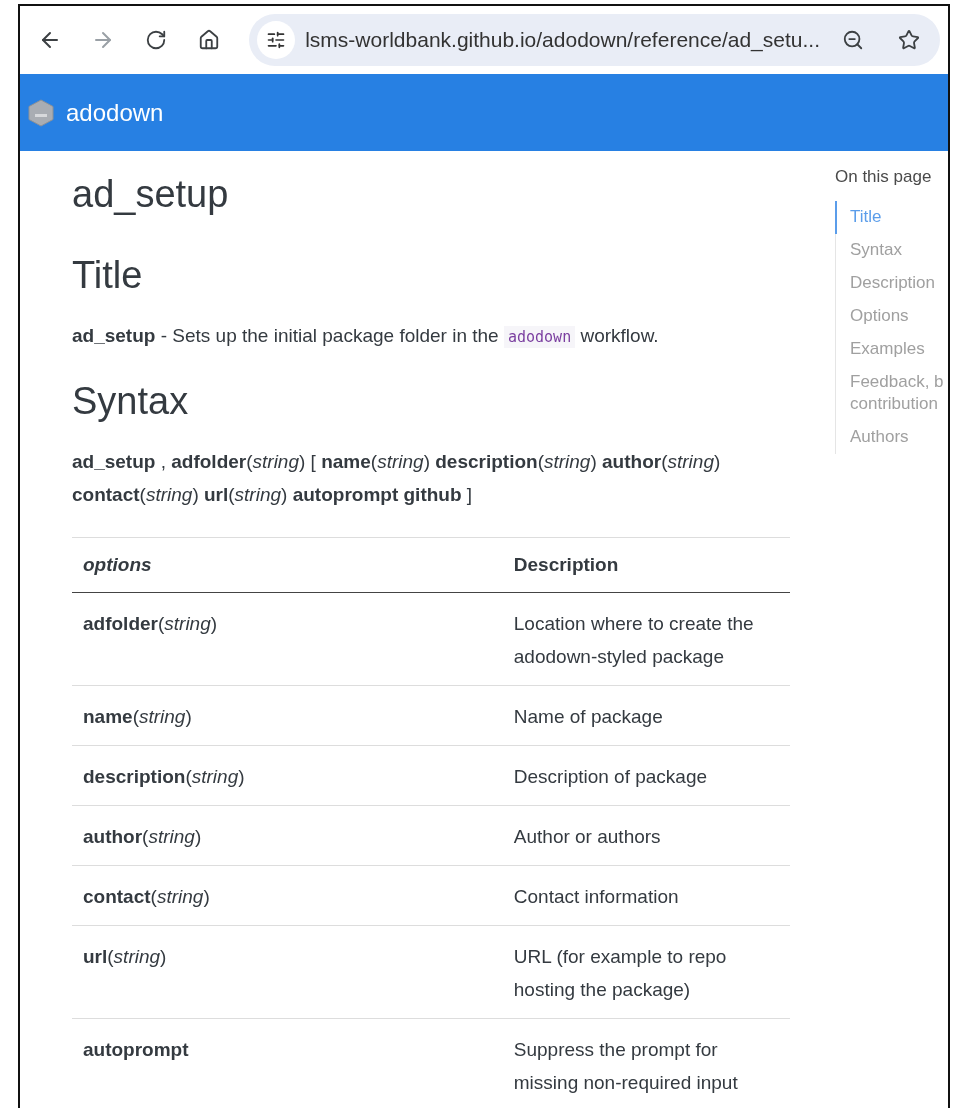 This screenshot has width=961, height=1108. I want to click on table-cell: description(string), so click(287, 775).